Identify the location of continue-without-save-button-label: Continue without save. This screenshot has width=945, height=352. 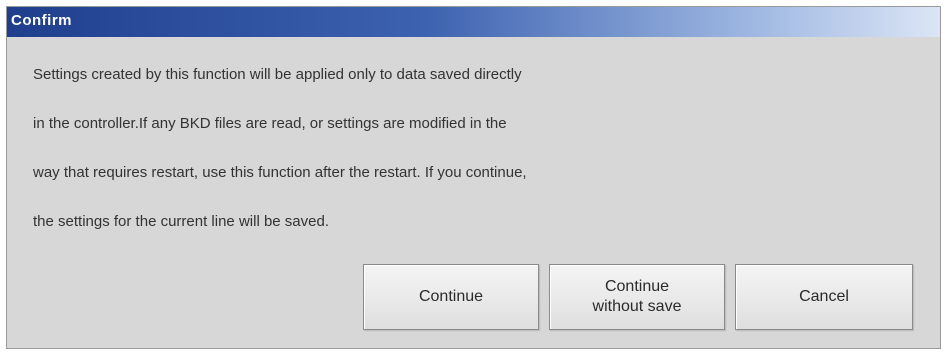
(637, 296).